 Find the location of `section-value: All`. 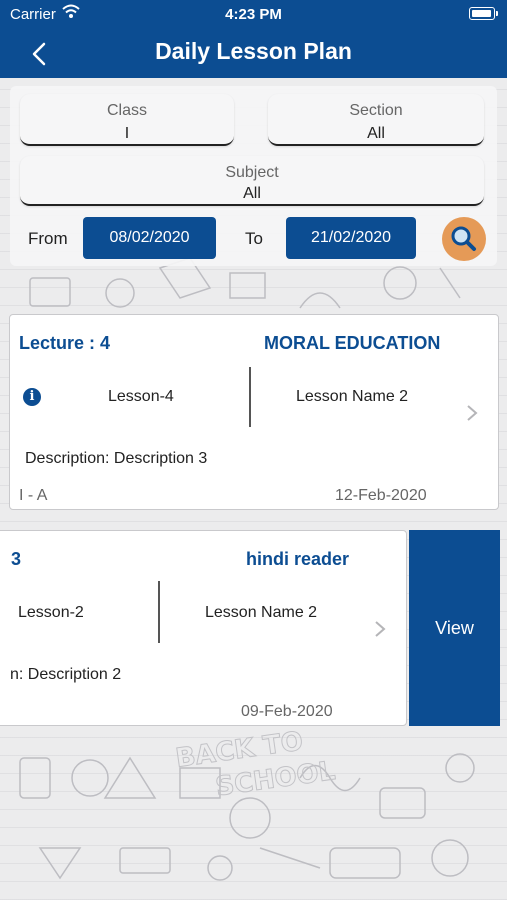

section-value: All is located at coordinates (376, 133).